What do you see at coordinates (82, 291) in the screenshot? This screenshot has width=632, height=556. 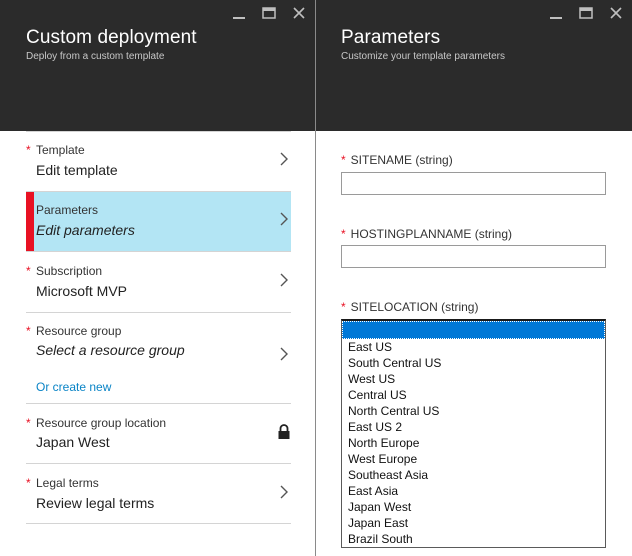 I see `item-value: Microsoft MVP` at bounding box center [82, 291].